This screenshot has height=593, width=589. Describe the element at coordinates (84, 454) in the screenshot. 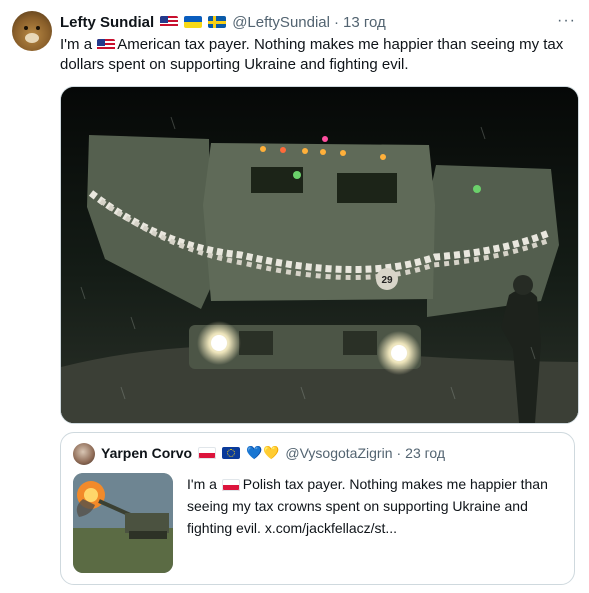

I see `quoted-author-avatar` at that location.